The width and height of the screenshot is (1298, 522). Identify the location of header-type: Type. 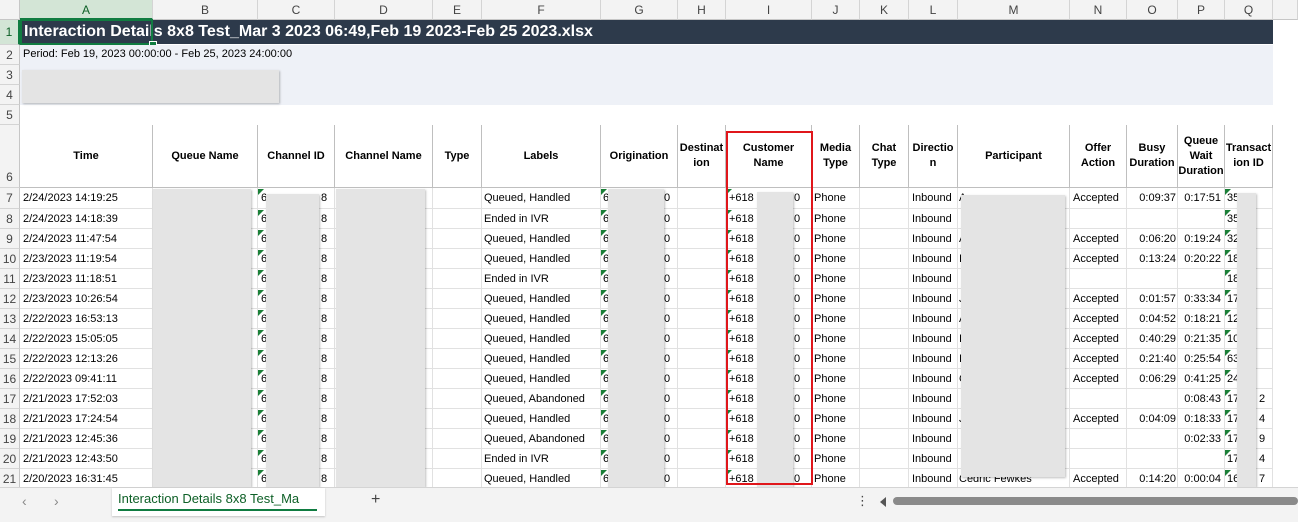
(457, 156).